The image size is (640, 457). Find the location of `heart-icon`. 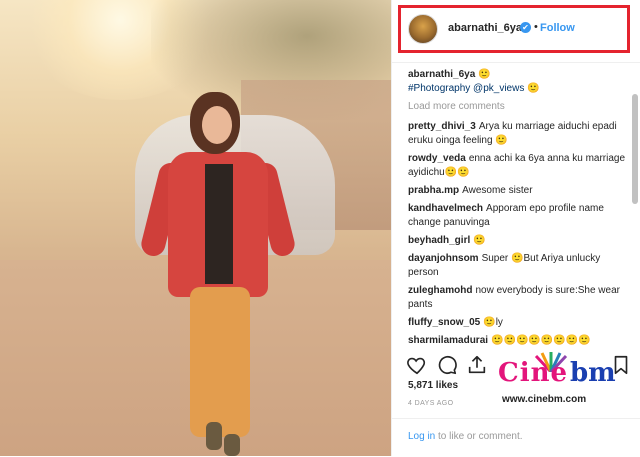

heart-icon is located at coordinates (417, 365).